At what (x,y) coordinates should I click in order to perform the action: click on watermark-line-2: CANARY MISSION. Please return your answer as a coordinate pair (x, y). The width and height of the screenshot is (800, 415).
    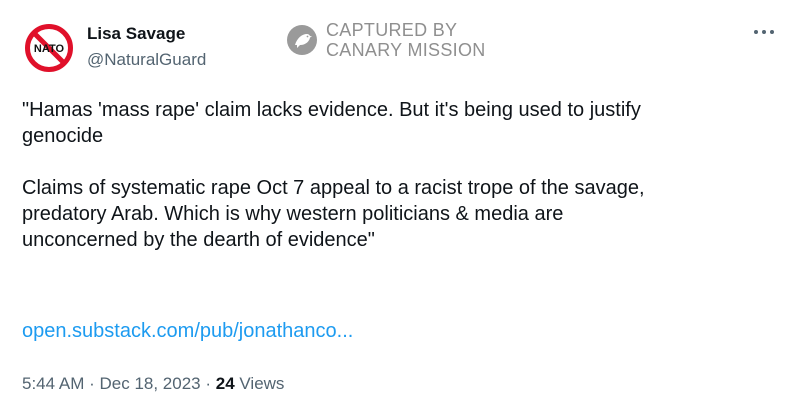
    Looking at the image, I should click on (406, 50).